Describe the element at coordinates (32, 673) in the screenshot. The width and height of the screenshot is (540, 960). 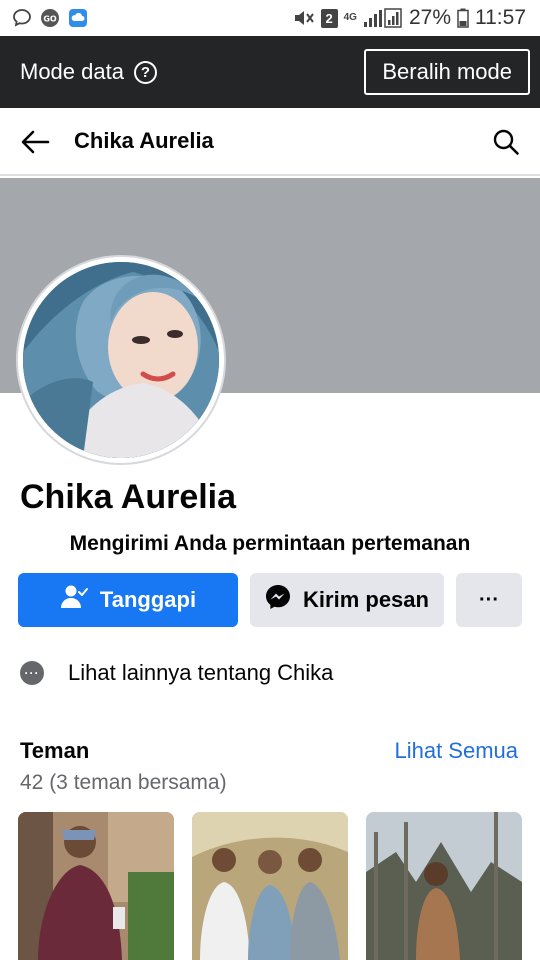
I see `more-dots-icon: ···` at that location.